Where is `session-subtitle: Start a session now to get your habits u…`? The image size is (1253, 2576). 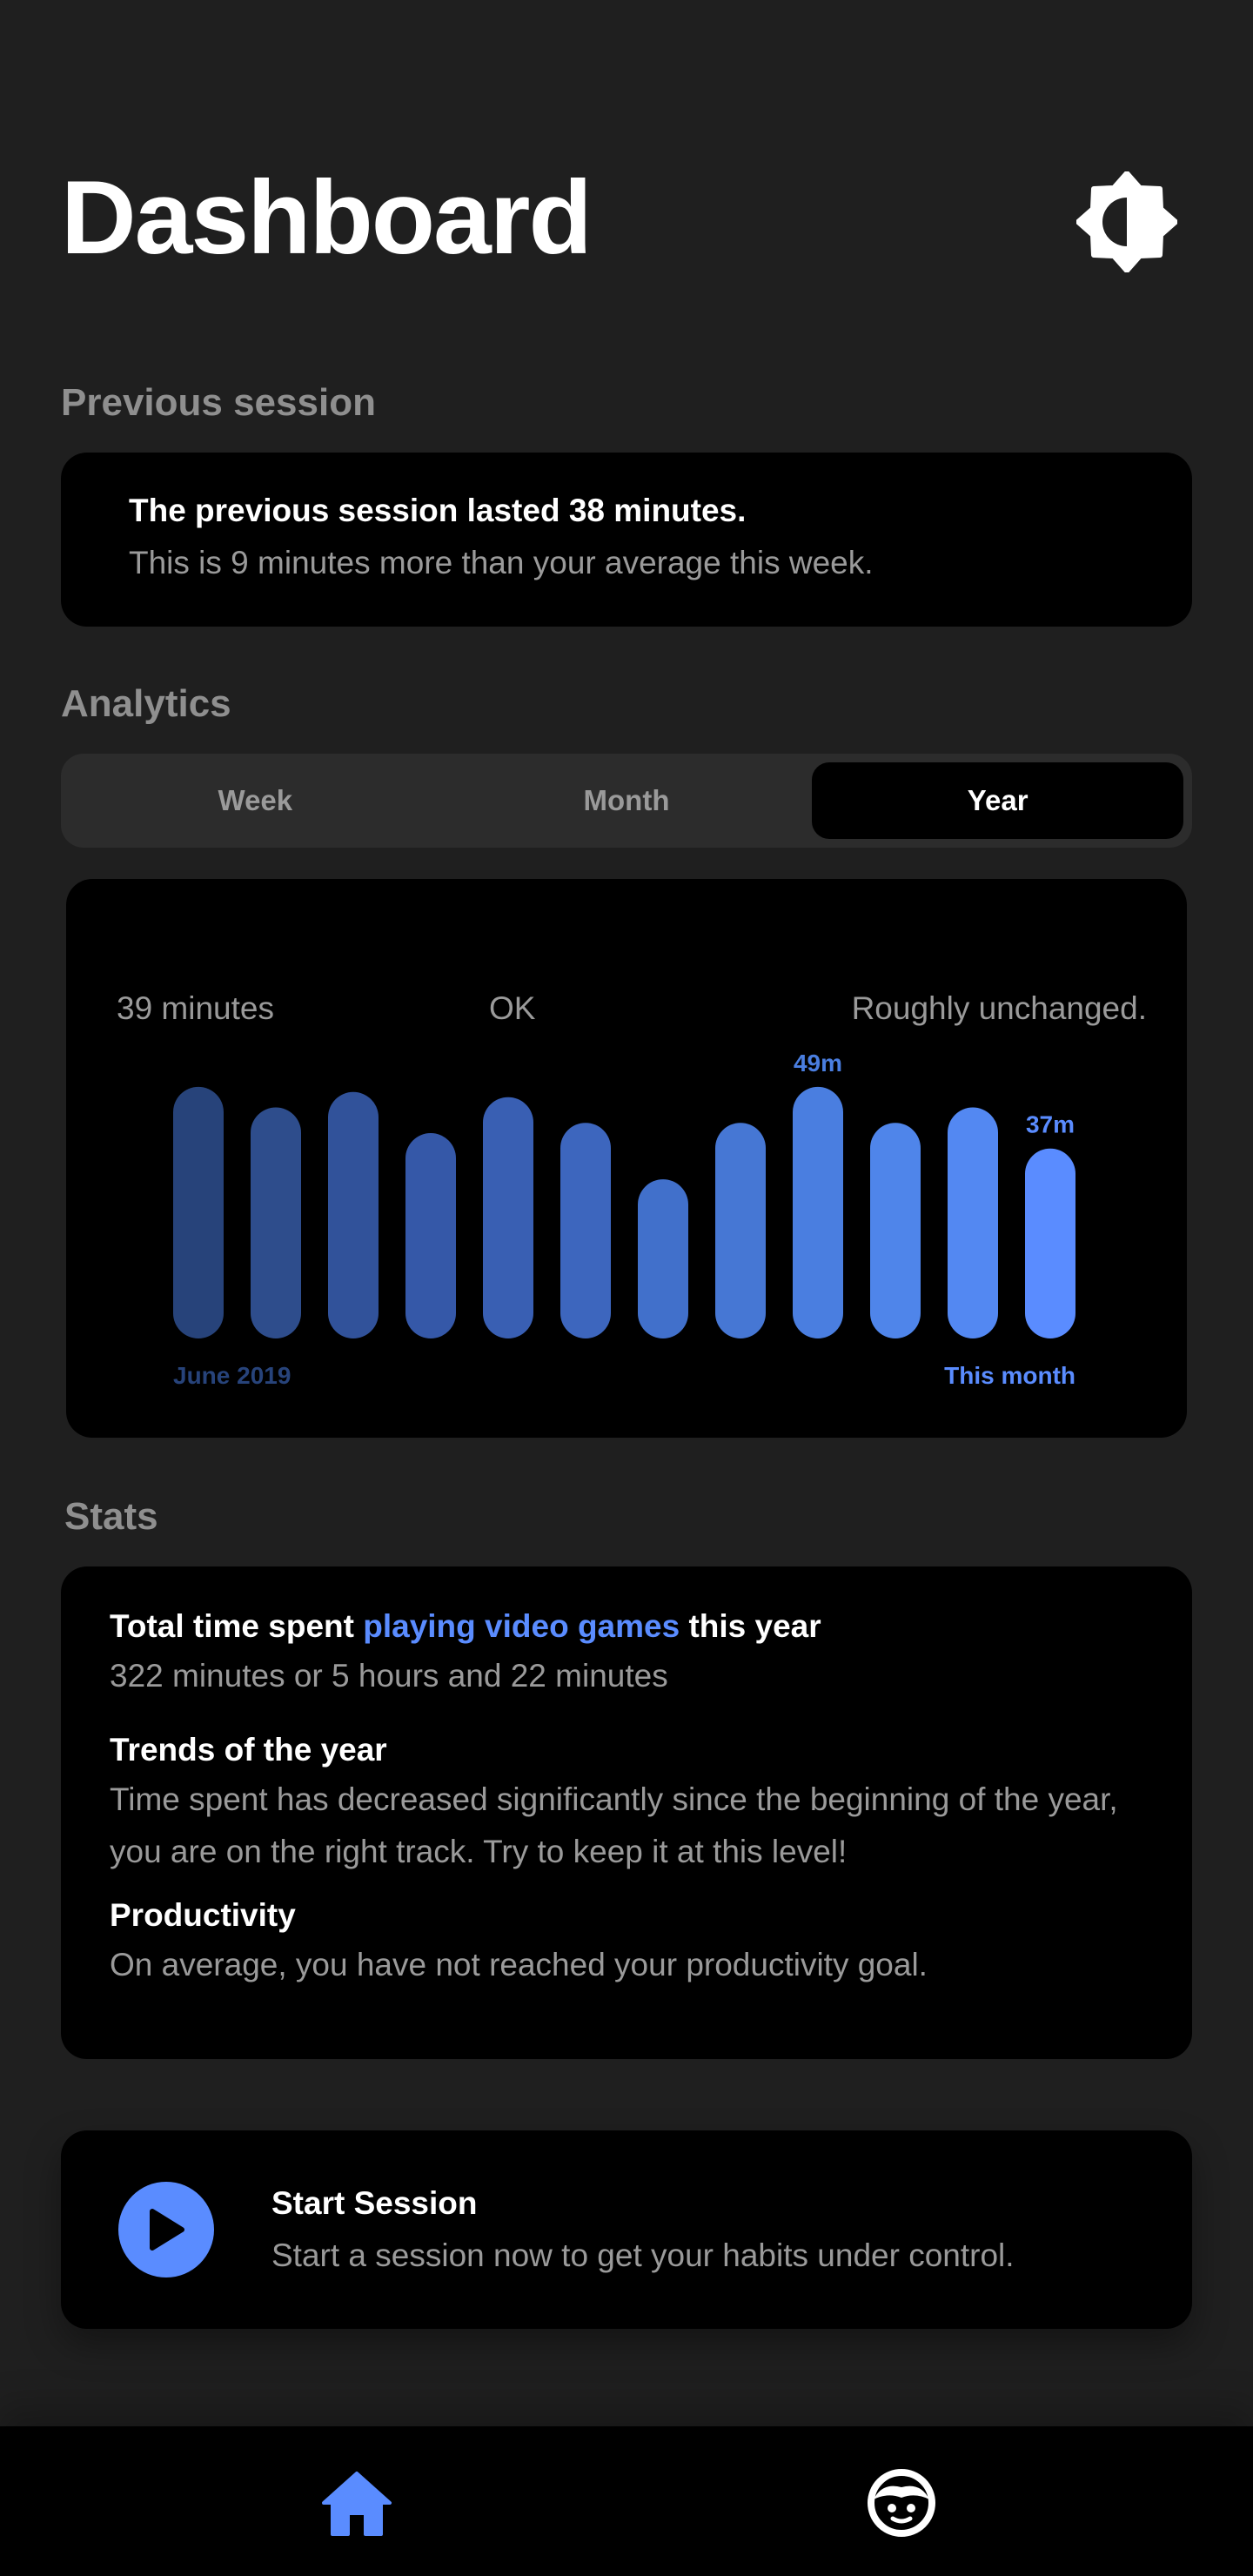
session-subtitle: Start a session now to get your habits u… is located at coordinates (643, 2255).